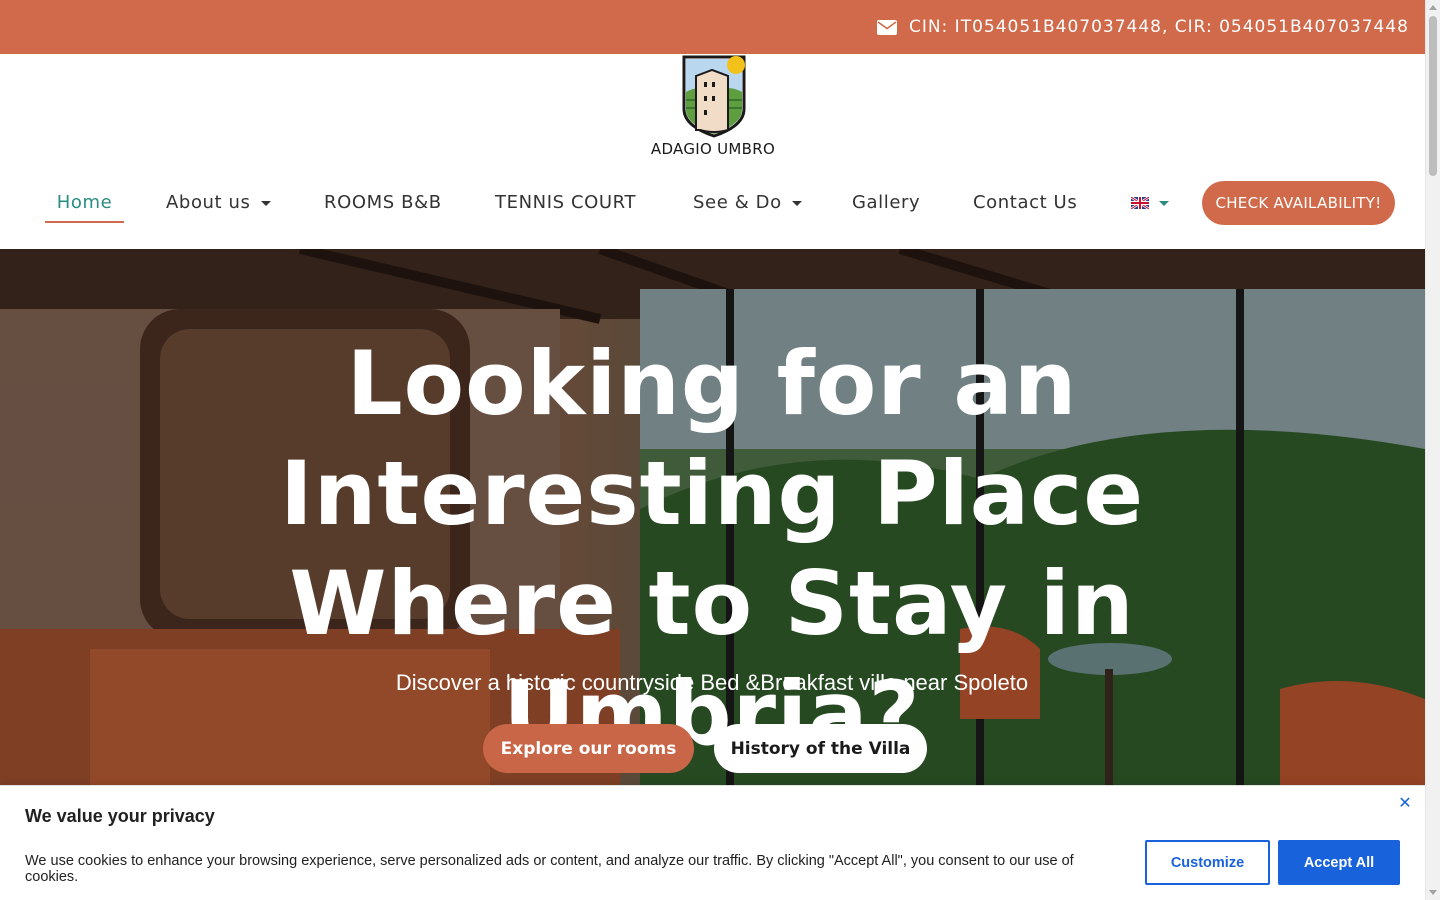 Image resolution: width=1440 pixels, height=900 pixels. I want to click on history-villa-button: History of the Villa, so click(820, 748).